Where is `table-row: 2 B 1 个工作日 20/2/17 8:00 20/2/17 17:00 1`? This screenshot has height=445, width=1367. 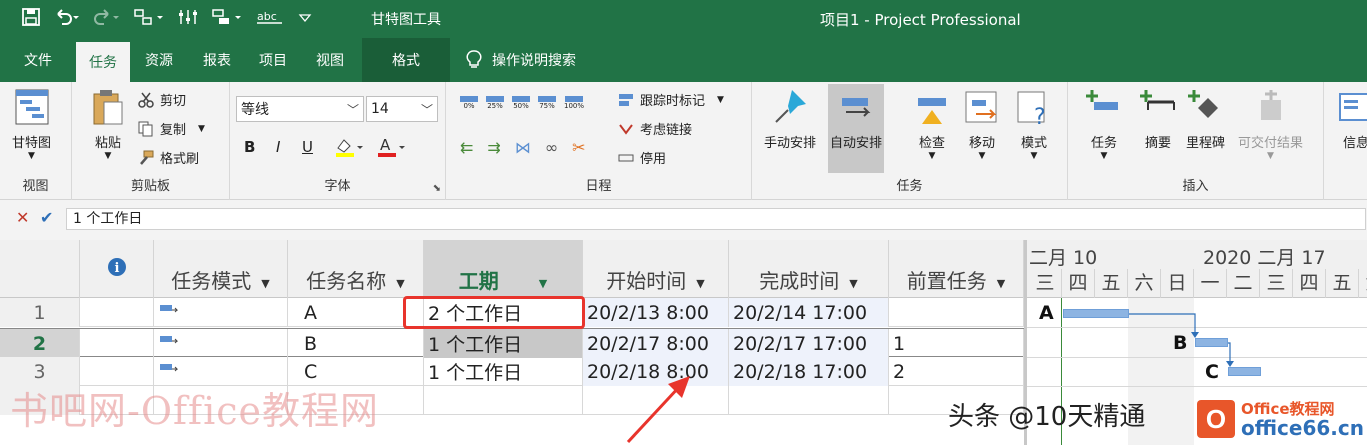
table-row: 2 B 1 个工作日 20/2/17 8:00 20/2/17 17:00 1 is located at coordinates (512, 343).